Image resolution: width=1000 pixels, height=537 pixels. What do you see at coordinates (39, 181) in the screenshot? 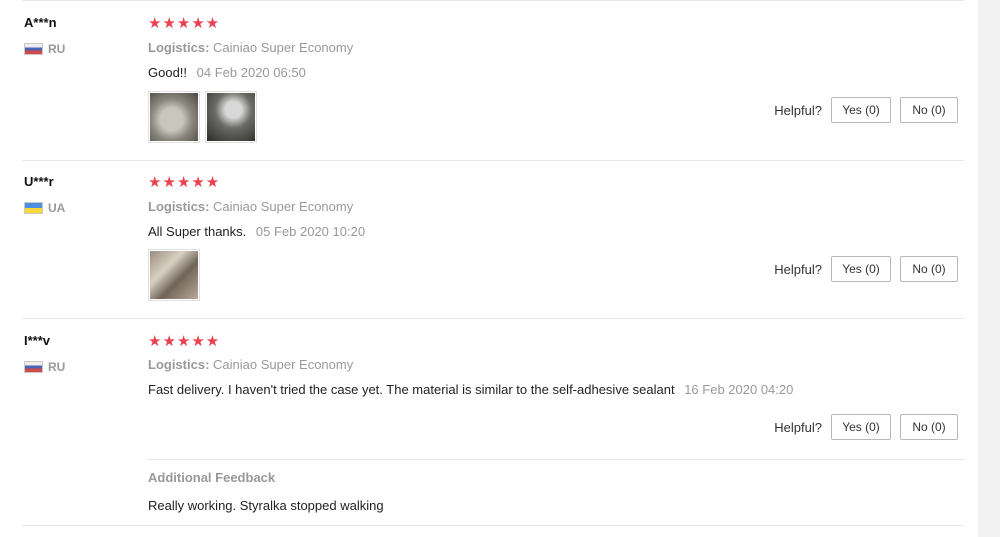
I see `reviewer-name: U***r` at bounding box center [39, 181].